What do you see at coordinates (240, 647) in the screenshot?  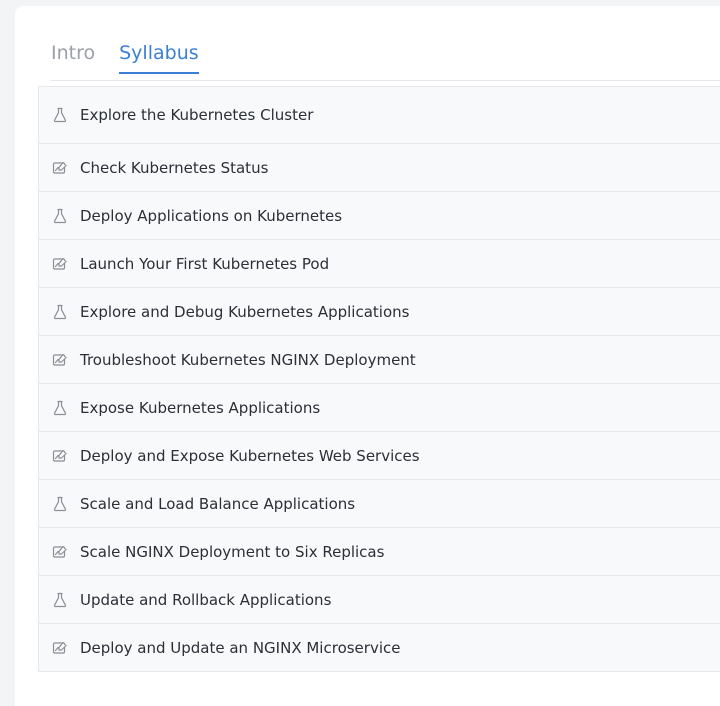 I see `syllabus-item-title: Deploy and Update an NGINX Microservice` at bounding box center [240, 647].